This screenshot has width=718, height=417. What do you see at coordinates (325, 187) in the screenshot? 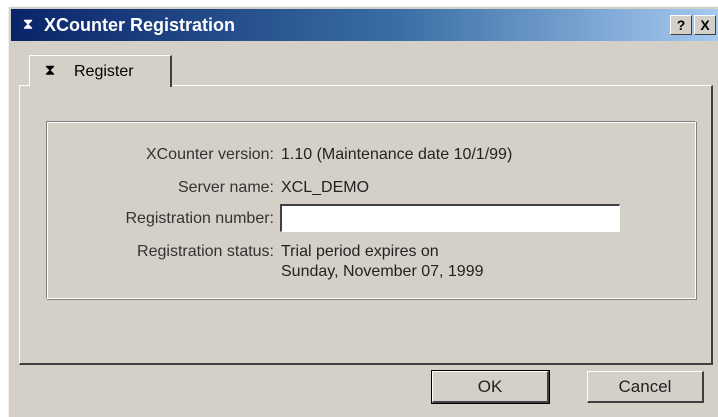
I see `server-name-value: XCL_DEMO` at bounding box center [325, 187].